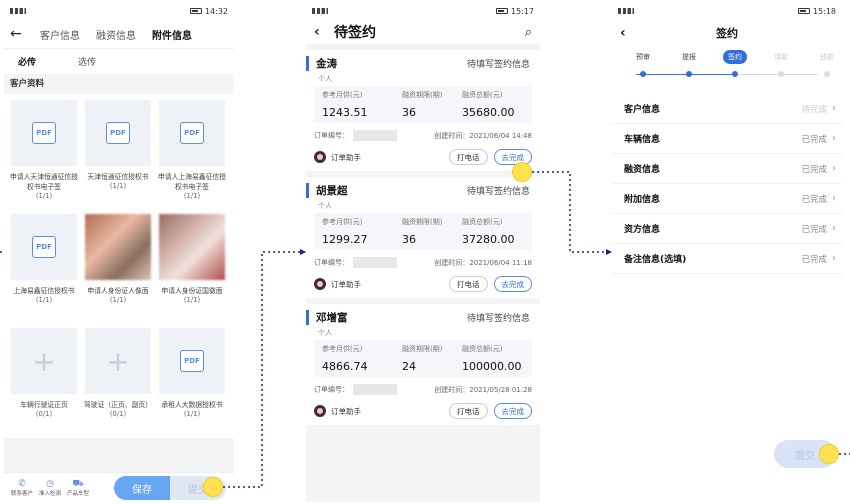  Describe the element at coordinates (303, 252) in the screenshot. I see `connector-1-arrow` at that location.